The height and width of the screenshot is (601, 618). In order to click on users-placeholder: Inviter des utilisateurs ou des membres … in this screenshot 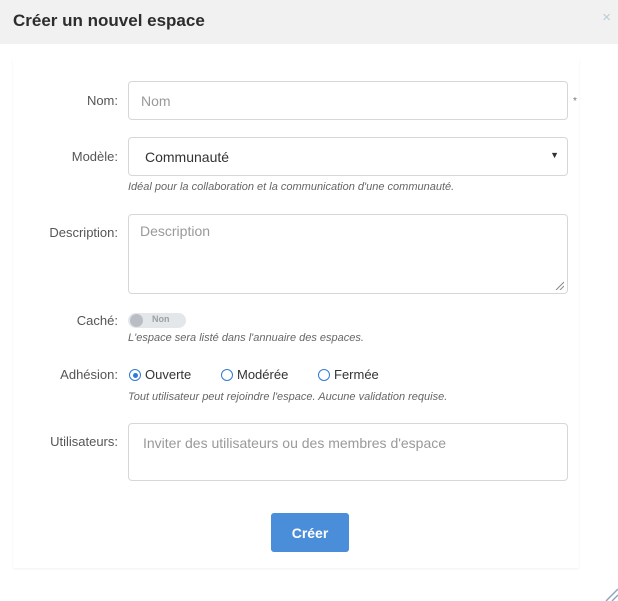, I will do `click(295, 443)`.